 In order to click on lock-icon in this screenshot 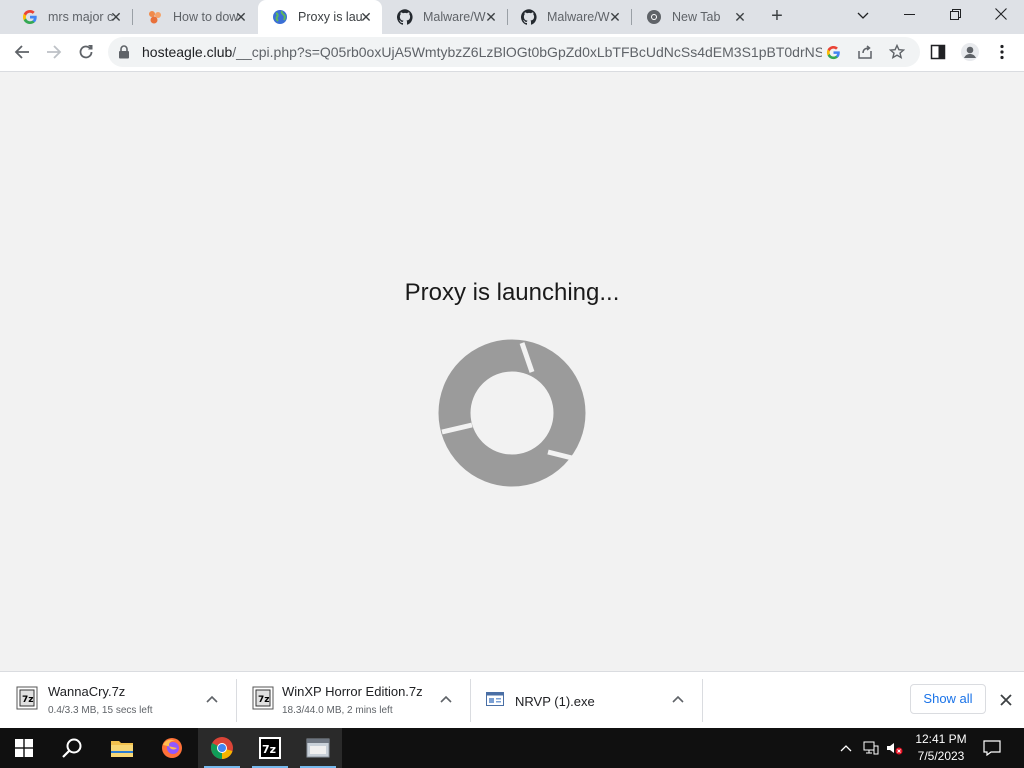, I will do `click(124, 53)`.